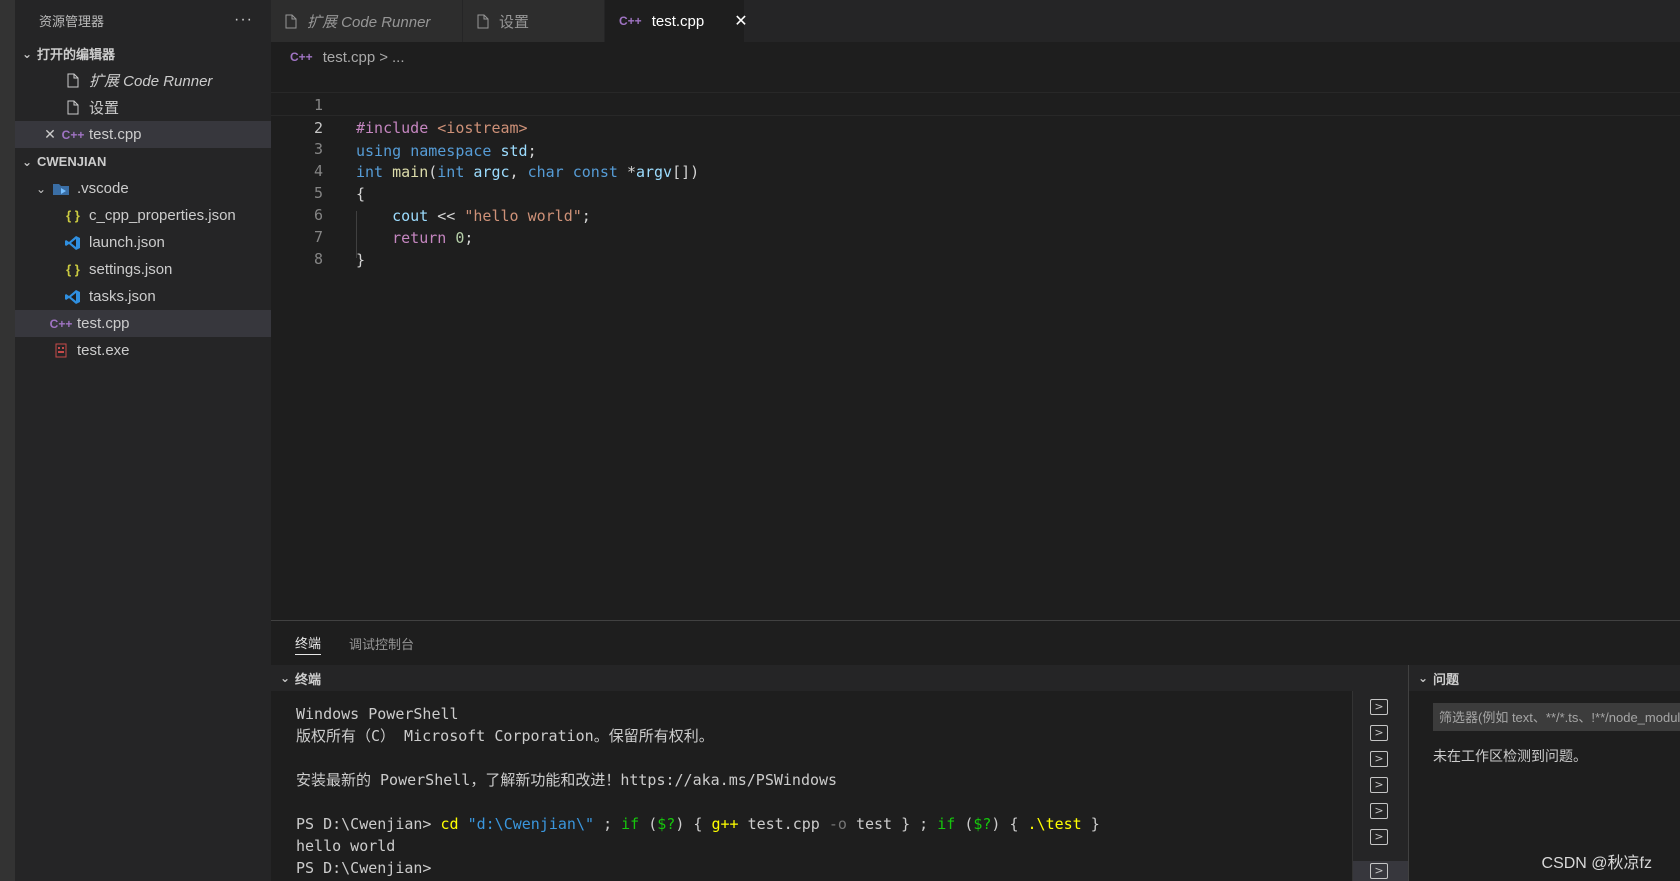 This screenshot has width=1680, height=881. Describe the element at coordinates (505, 736) in the screenshot. I see `terminal-line: 版权所有（C） Microsoft Corporation。保留所有权利。` at that location.